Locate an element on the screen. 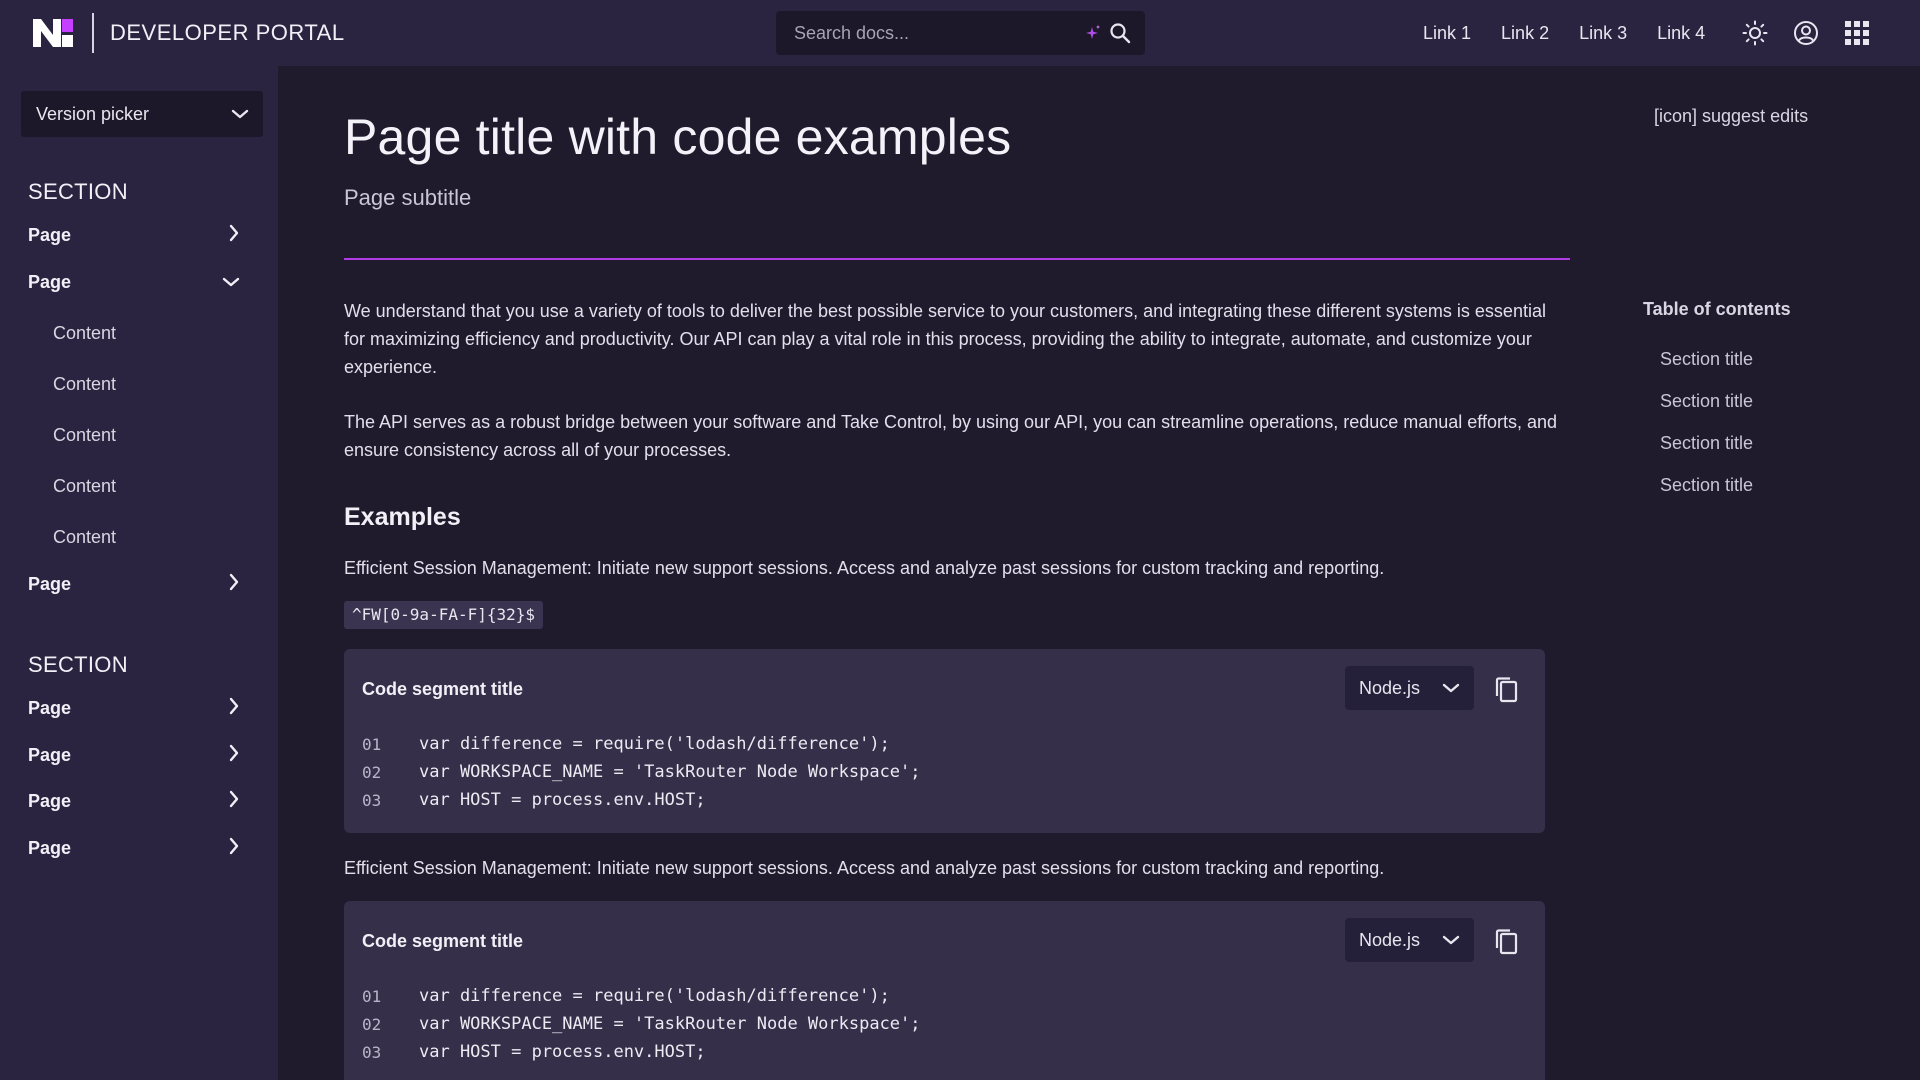 The image size is (1920, 1080). header-link-1: Link 1 is located at coordinates (1447, 33).